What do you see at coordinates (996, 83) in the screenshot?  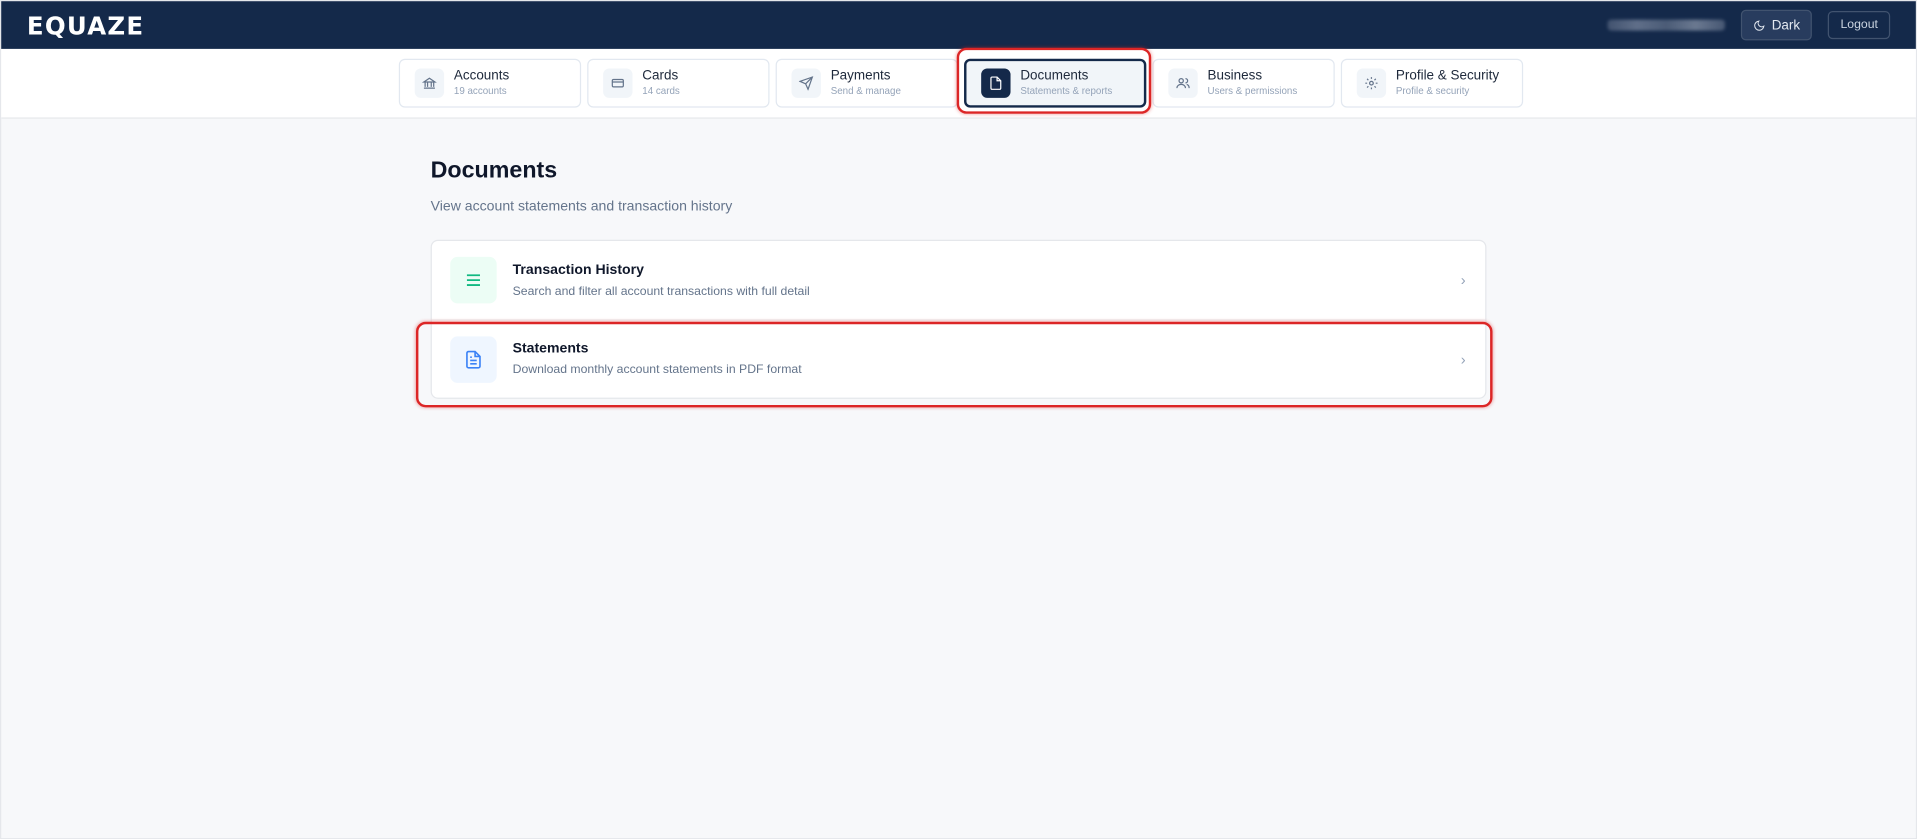 I see `document-icon` at bounding box center [996, 83].